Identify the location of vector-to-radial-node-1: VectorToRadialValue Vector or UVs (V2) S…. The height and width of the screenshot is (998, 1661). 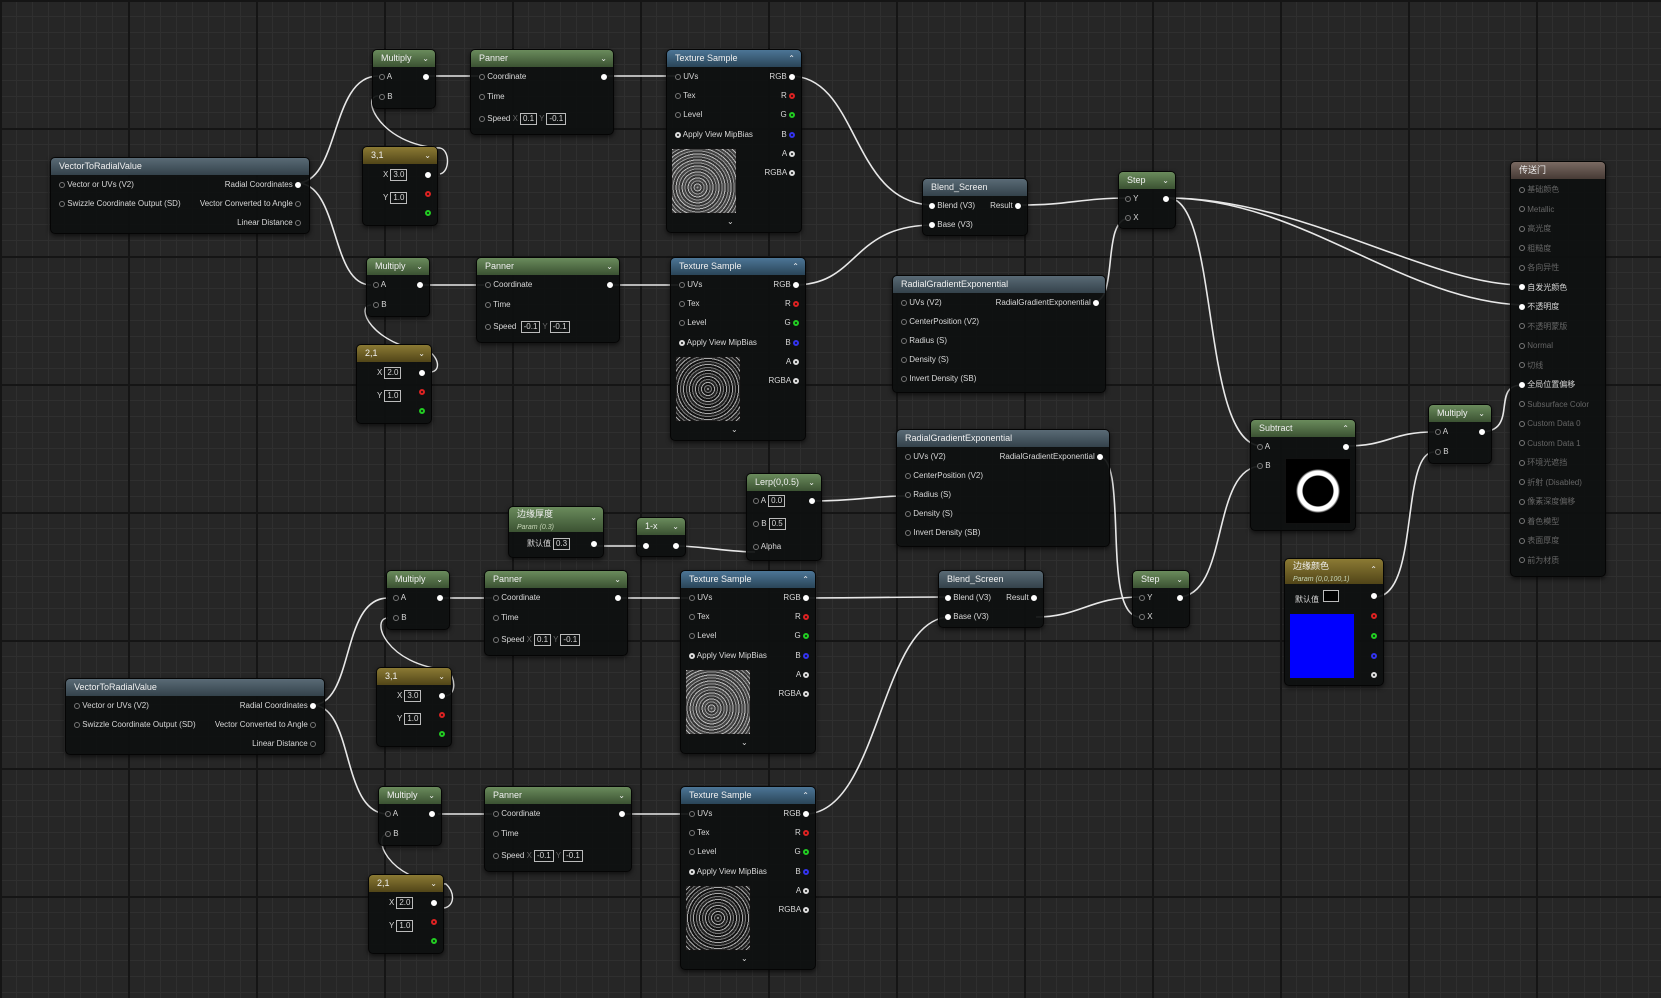
(180, 195).